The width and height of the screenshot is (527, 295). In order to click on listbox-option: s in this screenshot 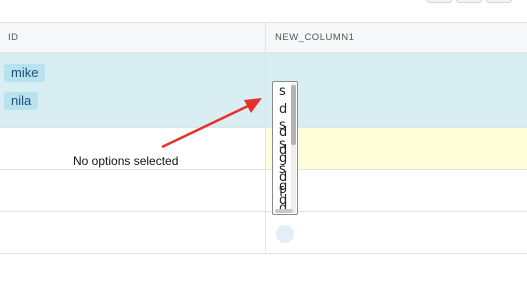, I will do `click(282, 92)`.